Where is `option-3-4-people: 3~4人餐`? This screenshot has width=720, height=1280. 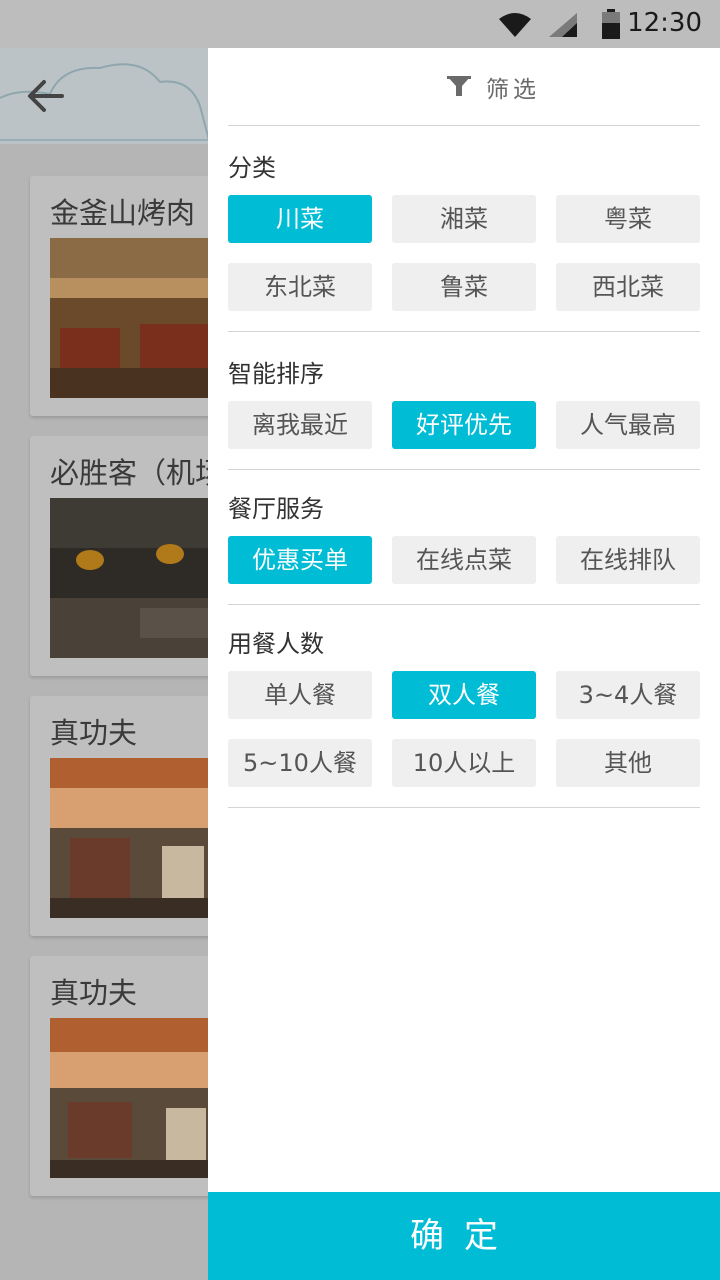 option-3-4-people: 3~4人餐 is located at coordinates (628, 695).